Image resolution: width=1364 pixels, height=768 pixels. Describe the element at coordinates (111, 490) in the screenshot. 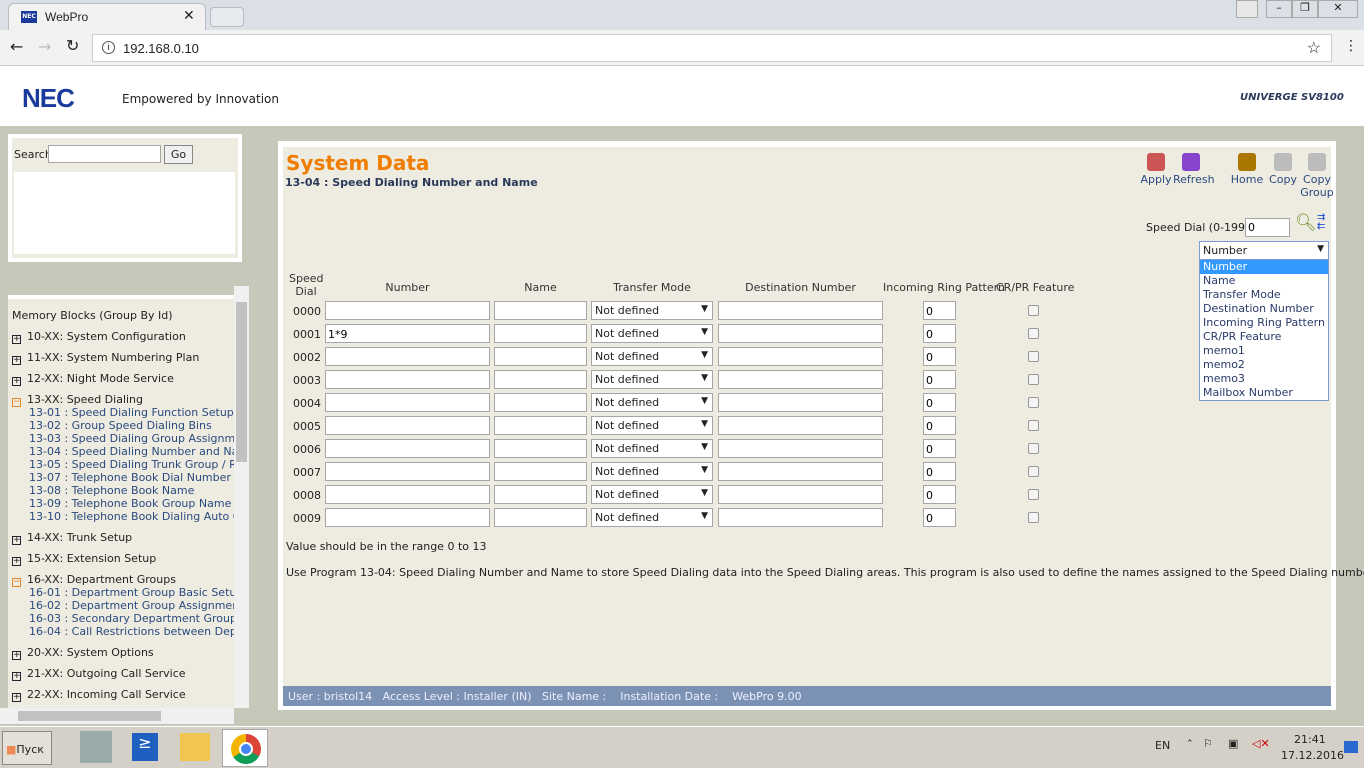

I see `tree-item: 13-08 : Telephone Book Name` at that location.